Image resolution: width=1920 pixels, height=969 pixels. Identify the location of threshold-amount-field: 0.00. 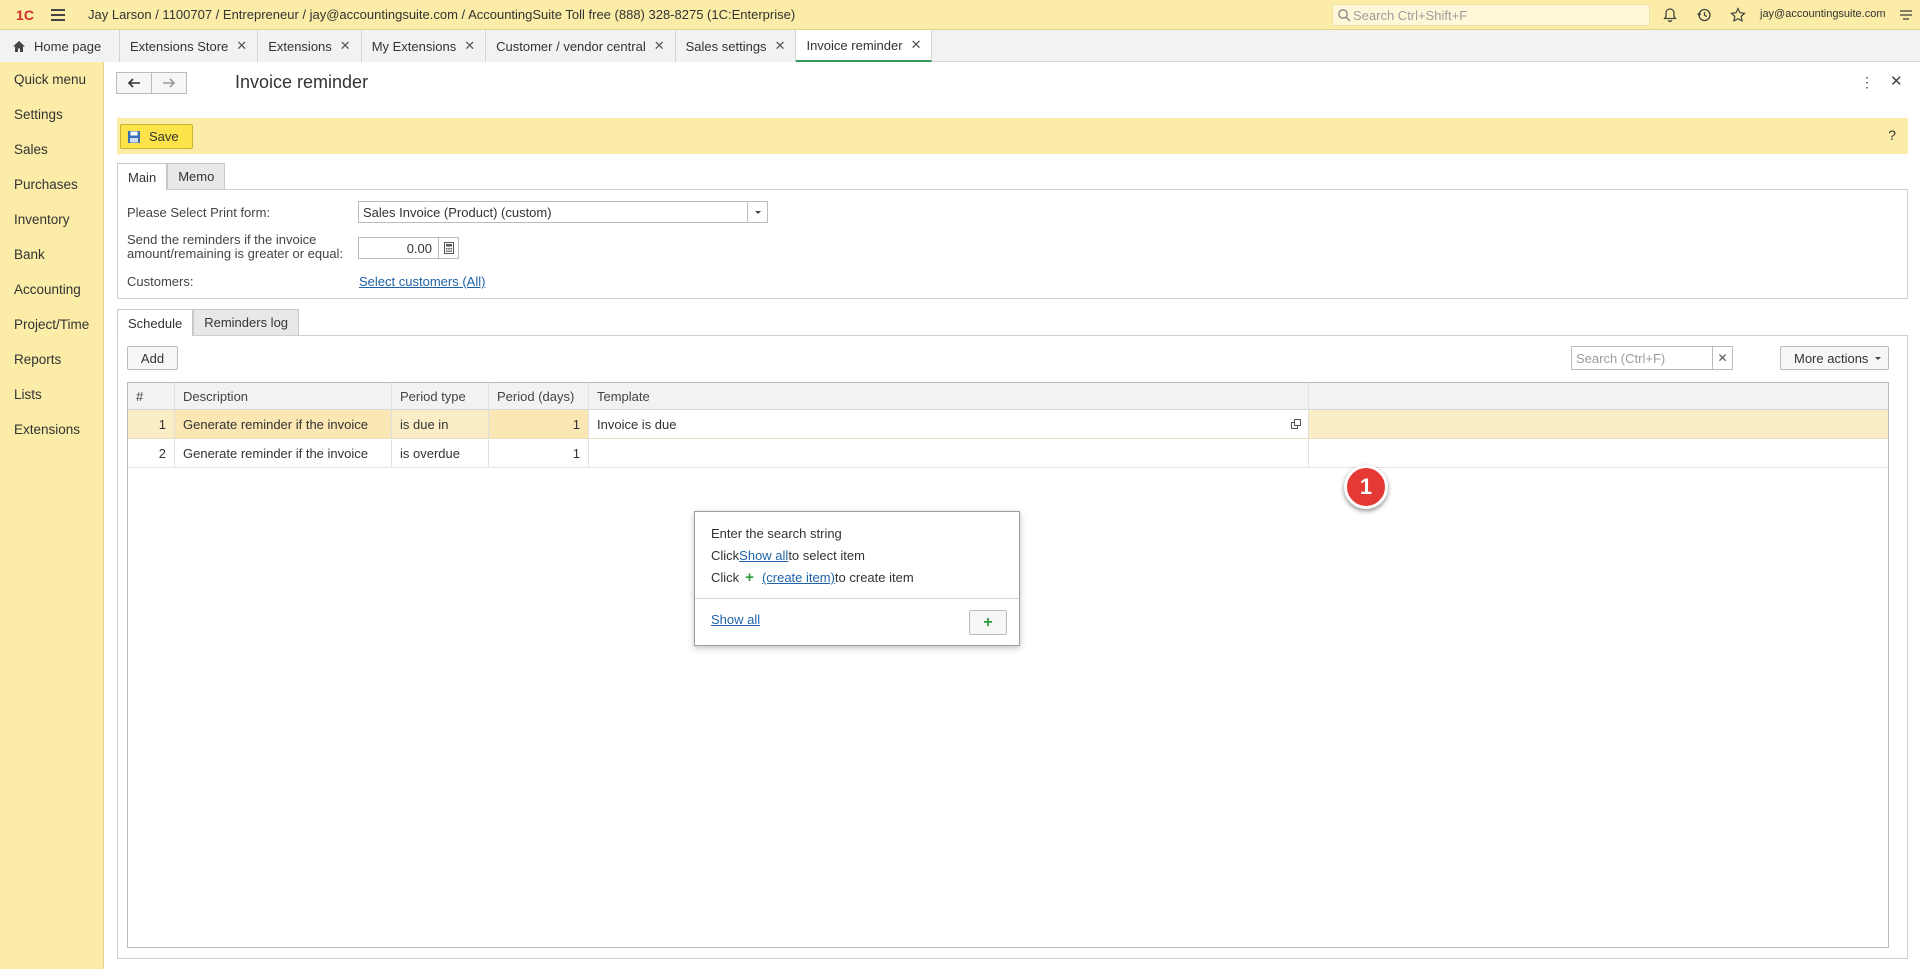
(408, 248).